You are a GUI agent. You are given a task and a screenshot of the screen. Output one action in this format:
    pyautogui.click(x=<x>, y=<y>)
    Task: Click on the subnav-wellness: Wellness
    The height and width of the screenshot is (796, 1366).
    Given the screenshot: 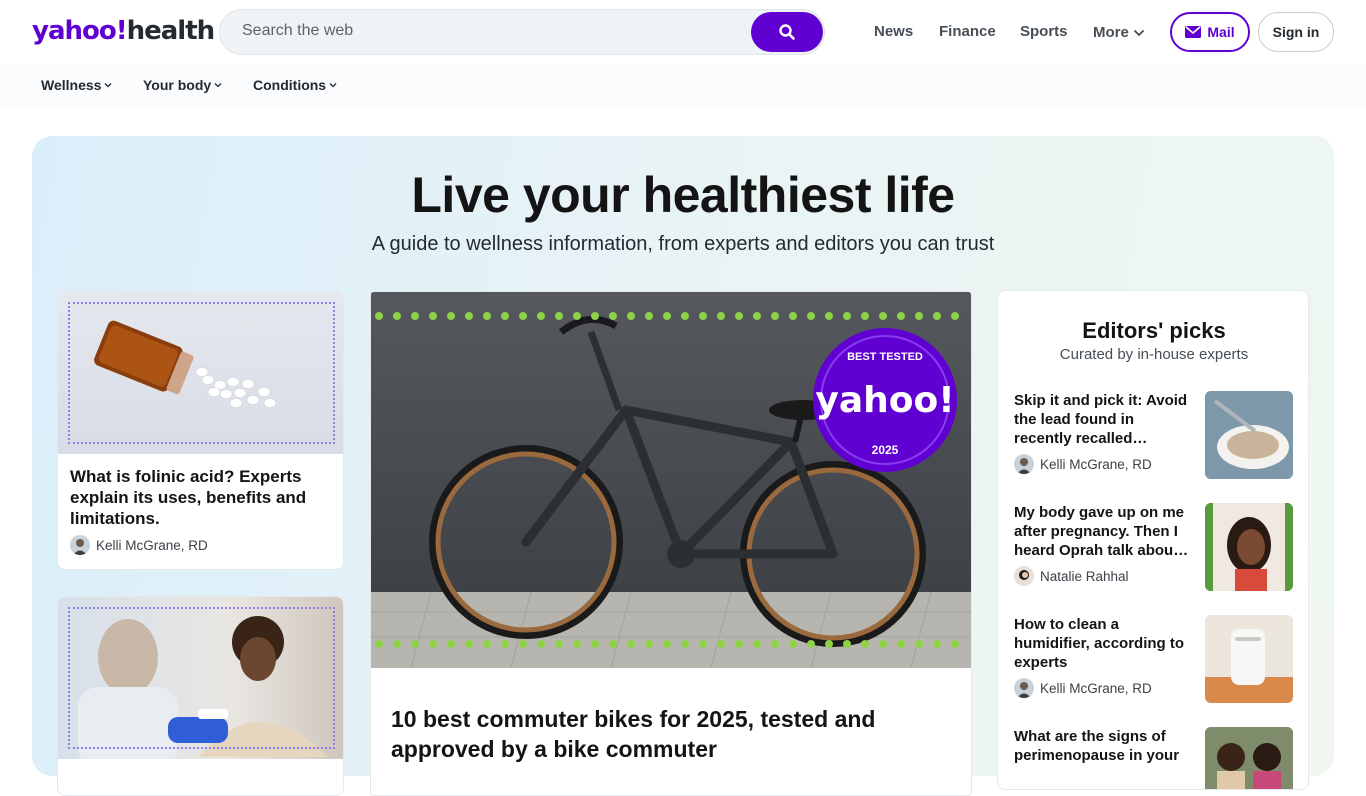 What is the action you would take?
    pyautogui.click(x=76, y=85)
    